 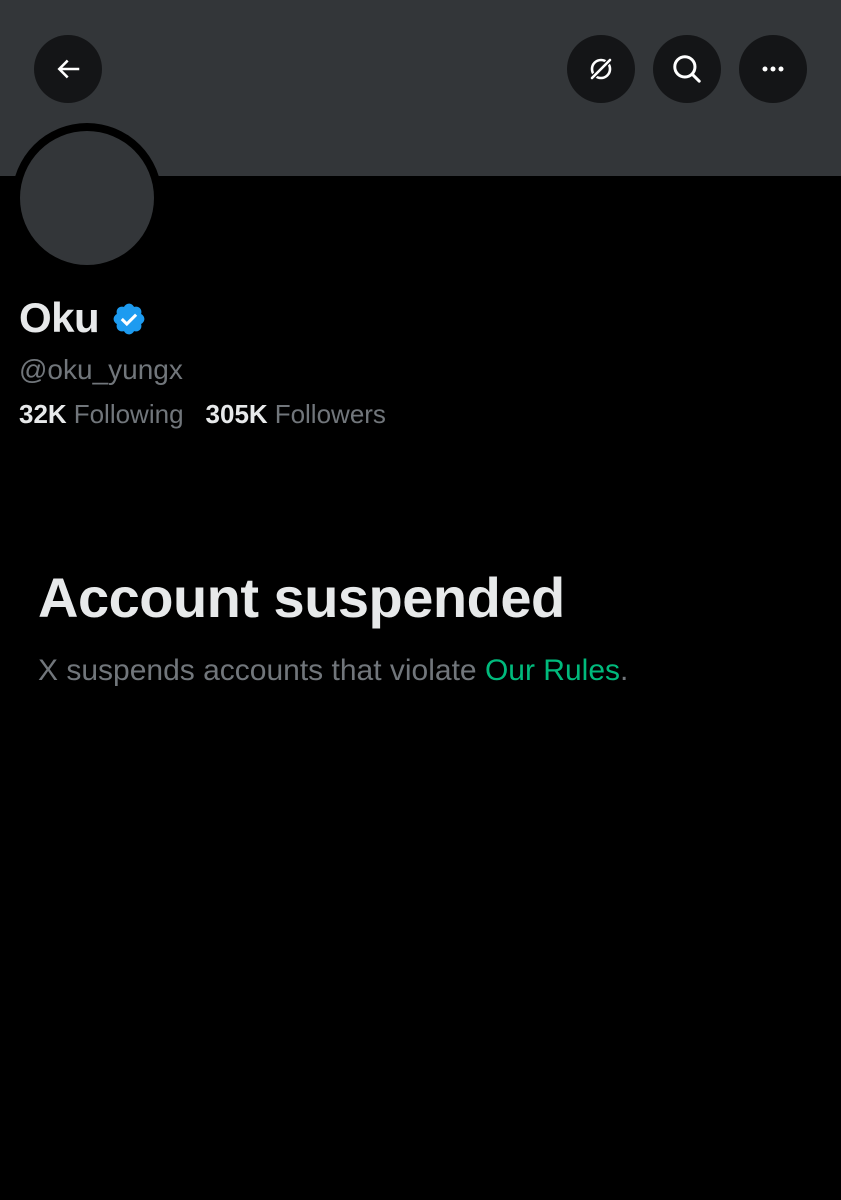 What do you see at coordinates (552, 670) in the screenshot?
I see `our-rules-link: Our Rules` at bounding box center [552, 670].